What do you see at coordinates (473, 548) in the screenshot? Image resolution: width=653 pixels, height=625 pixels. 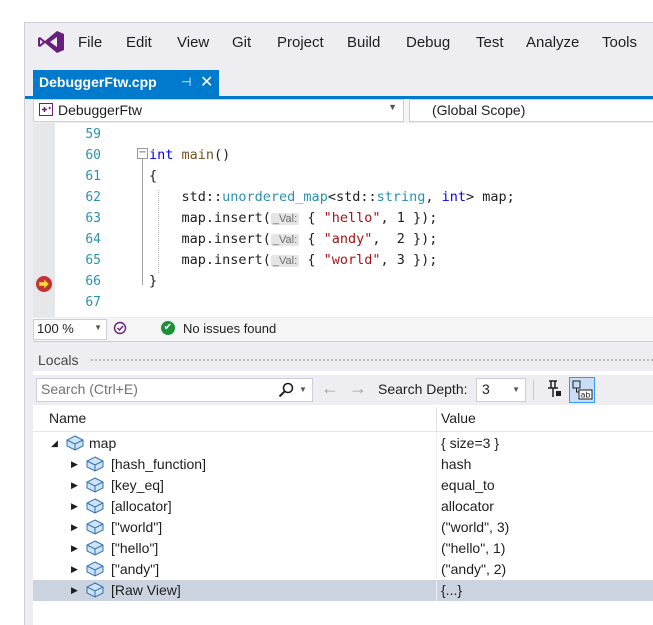 I see `variable-value: ("hello", 1)` at bounding box center [473, 548].